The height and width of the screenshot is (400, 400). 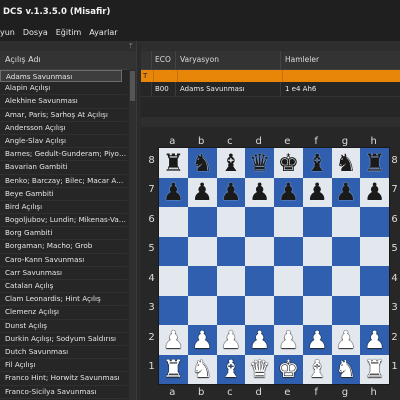 I want to click on black-queen-icon: ♛, so click(x=260, y=163).